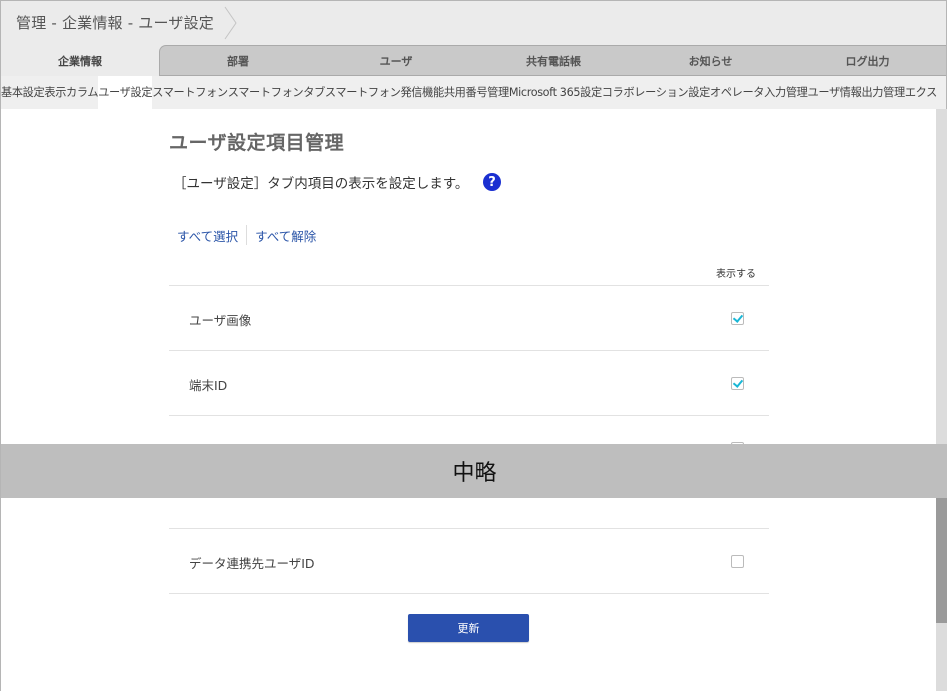 Image resolution: width=947 pixels, height=691 pixels. Describe the element at coordinates (553, 60) in the screenshot. I see `tab-shared-phonebook: 共有電話帳` at that location.